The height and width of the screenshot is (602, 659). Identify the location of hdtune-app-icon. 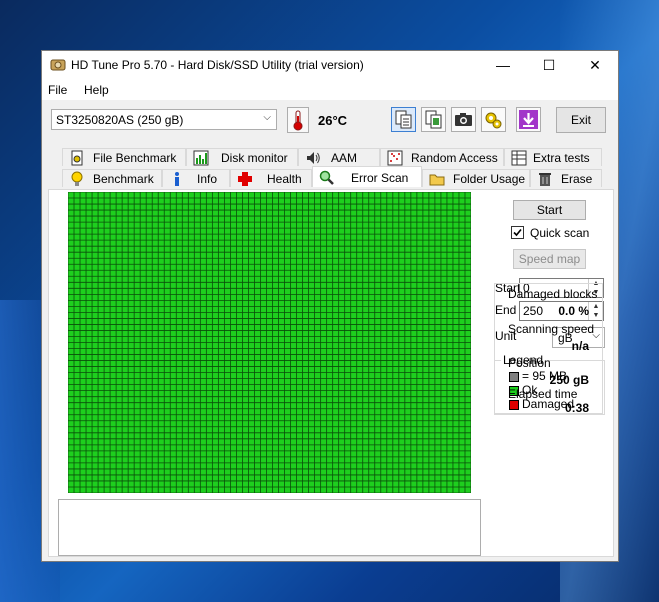
(58, 65).